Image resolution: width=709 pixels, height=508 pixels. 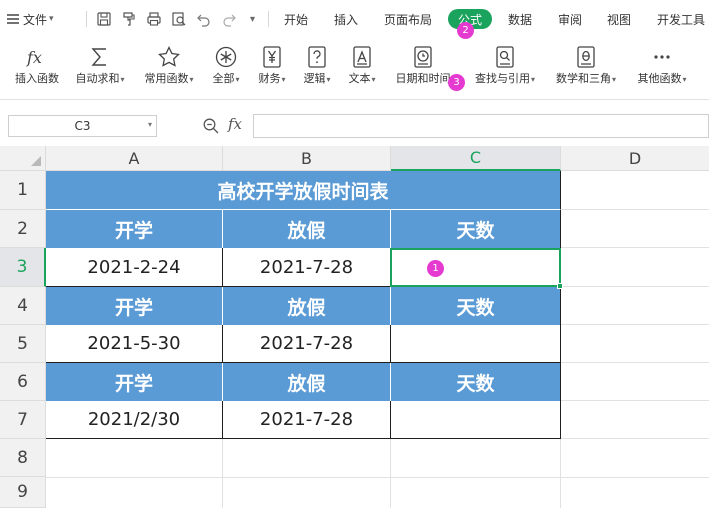 I want to click on common-functions-button: 常用函数▾, so click(x=169, y=69).